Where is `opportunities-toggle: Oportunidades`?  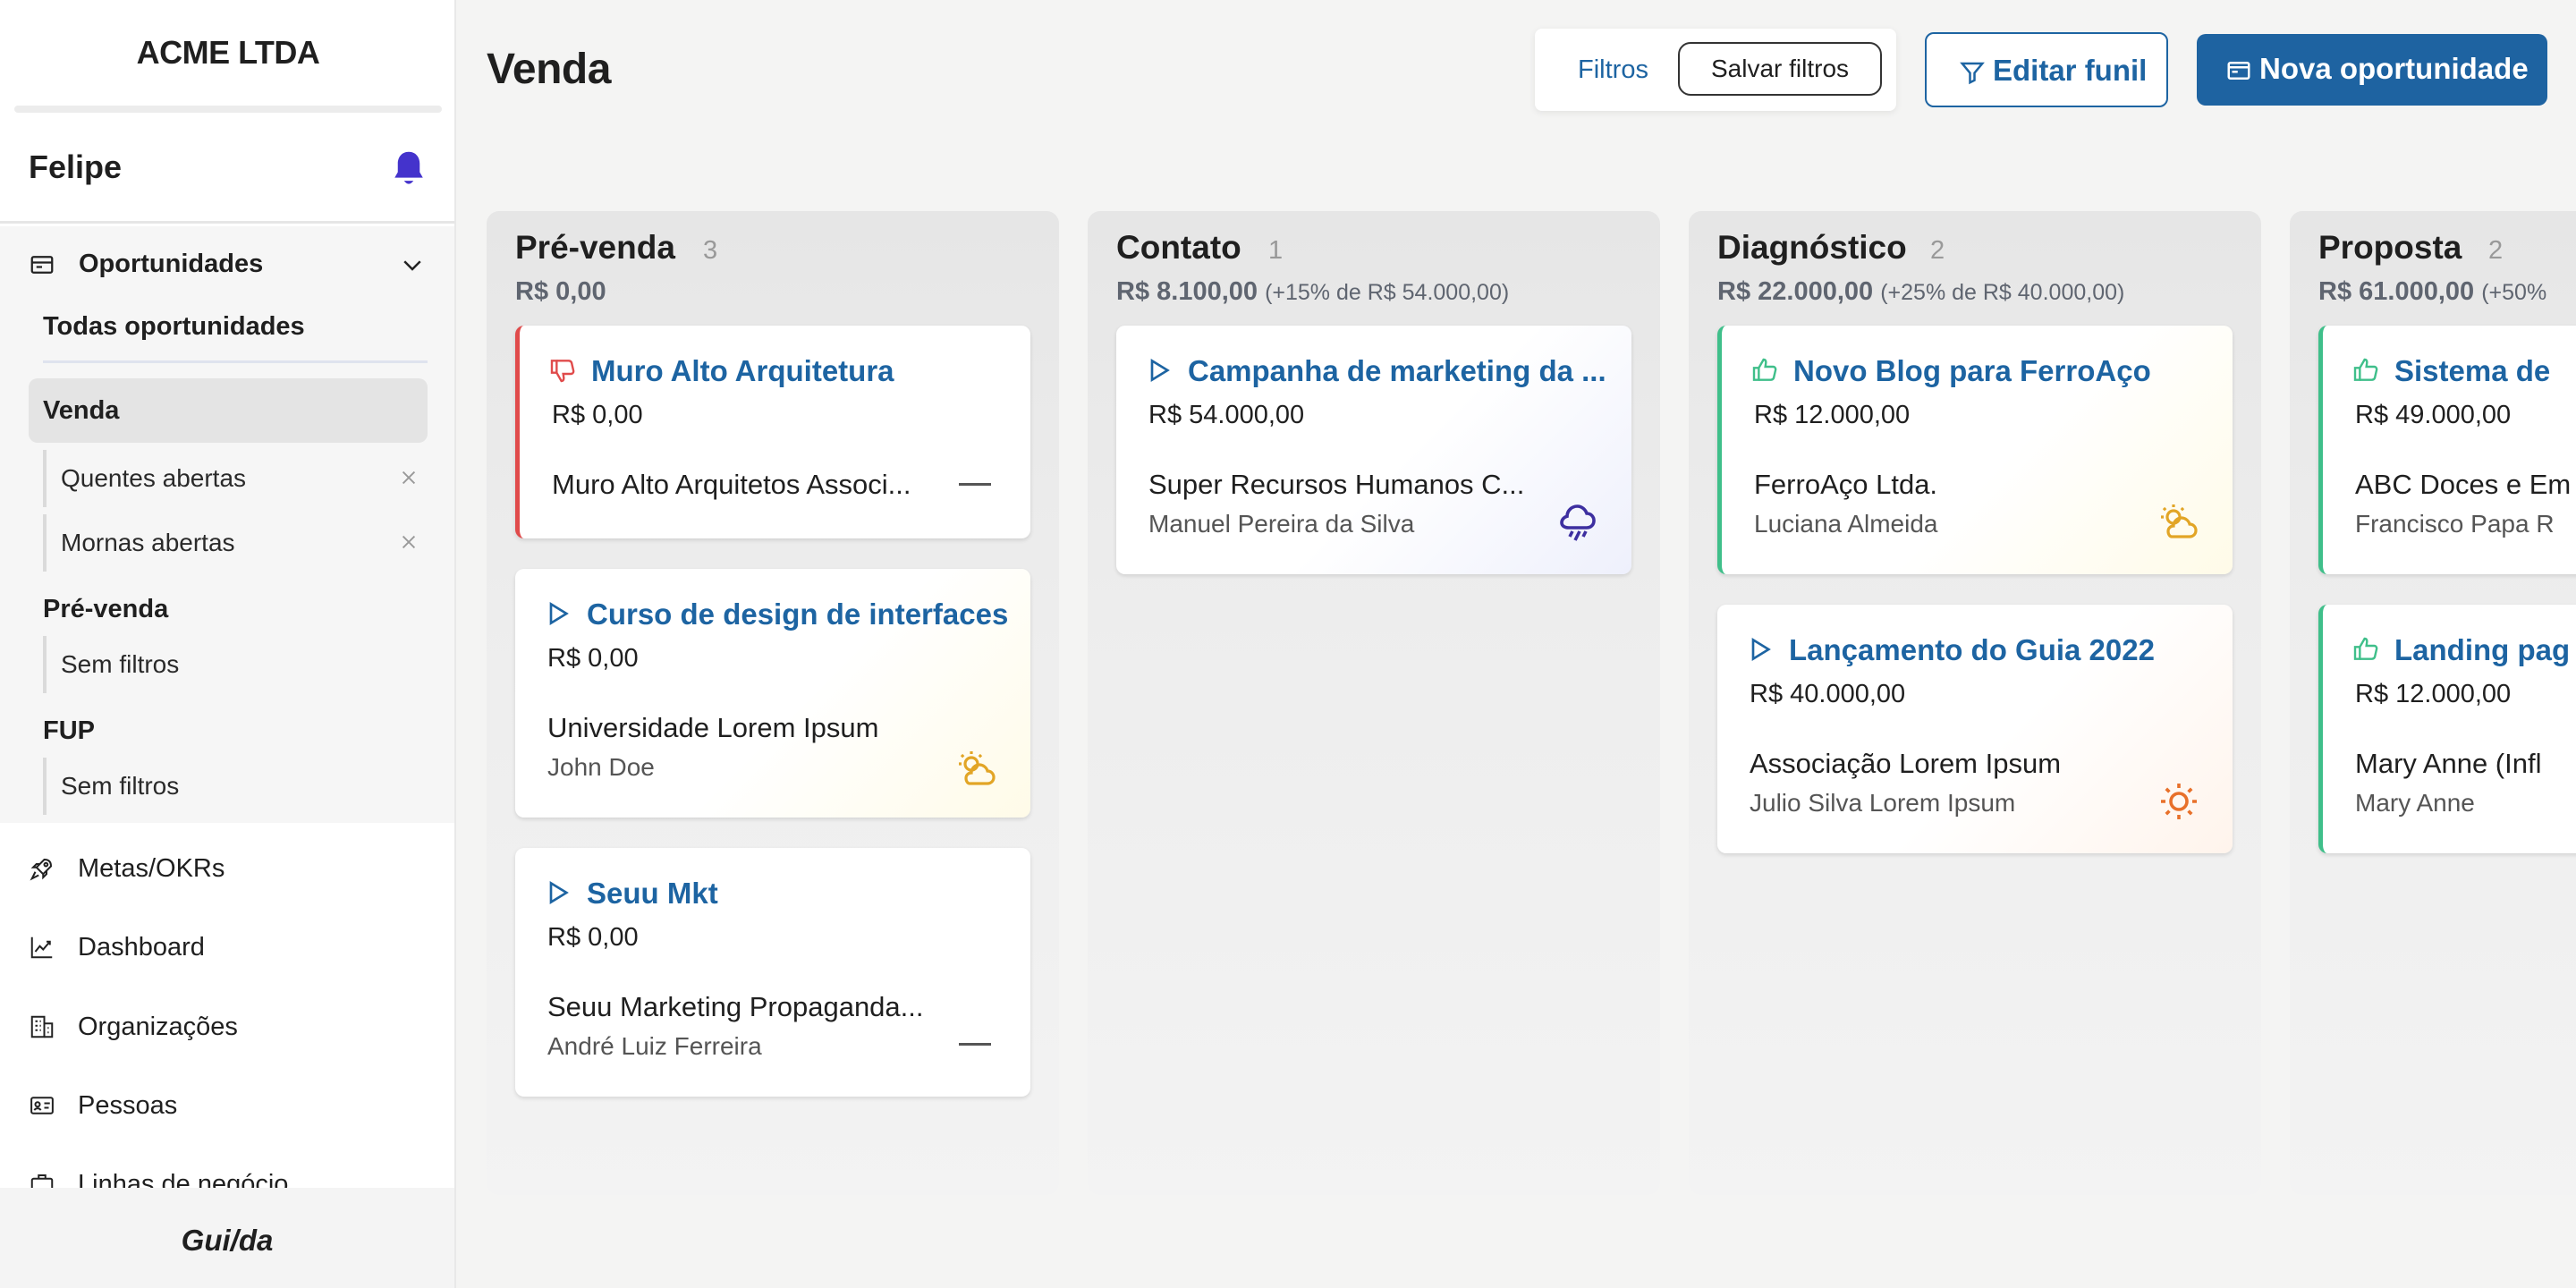 opportunities-toggle: Oportunidades is located at coordinates (230, 266).